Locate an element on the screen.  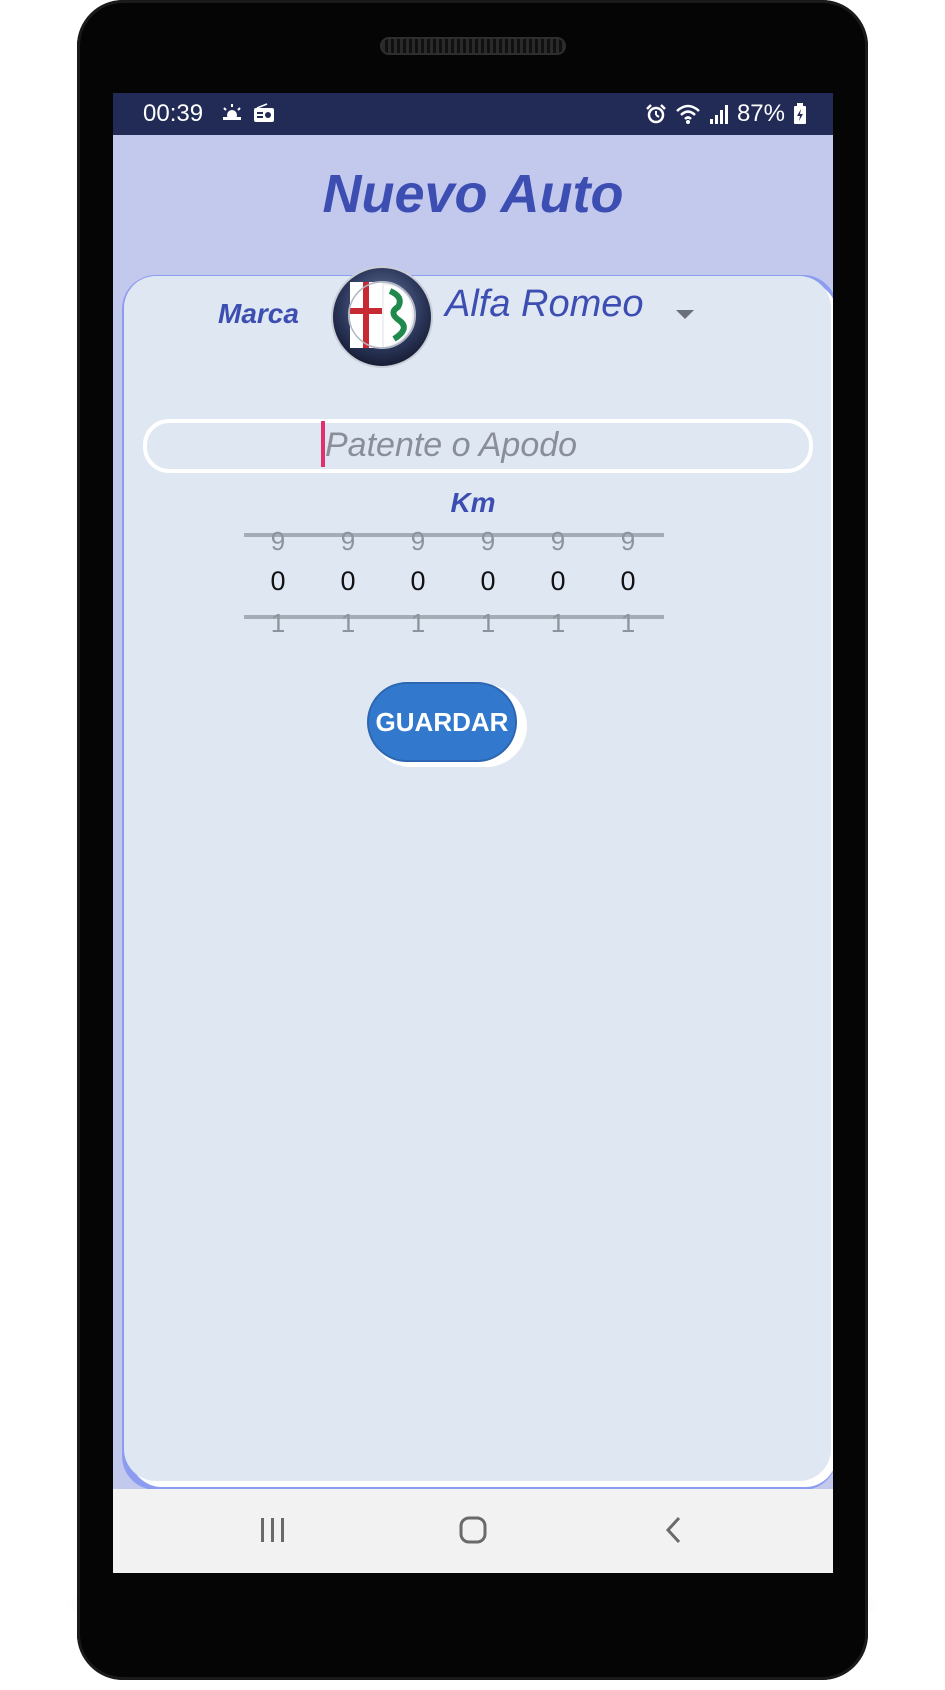
earpiece-speaker is located at coordinates (473, 46).